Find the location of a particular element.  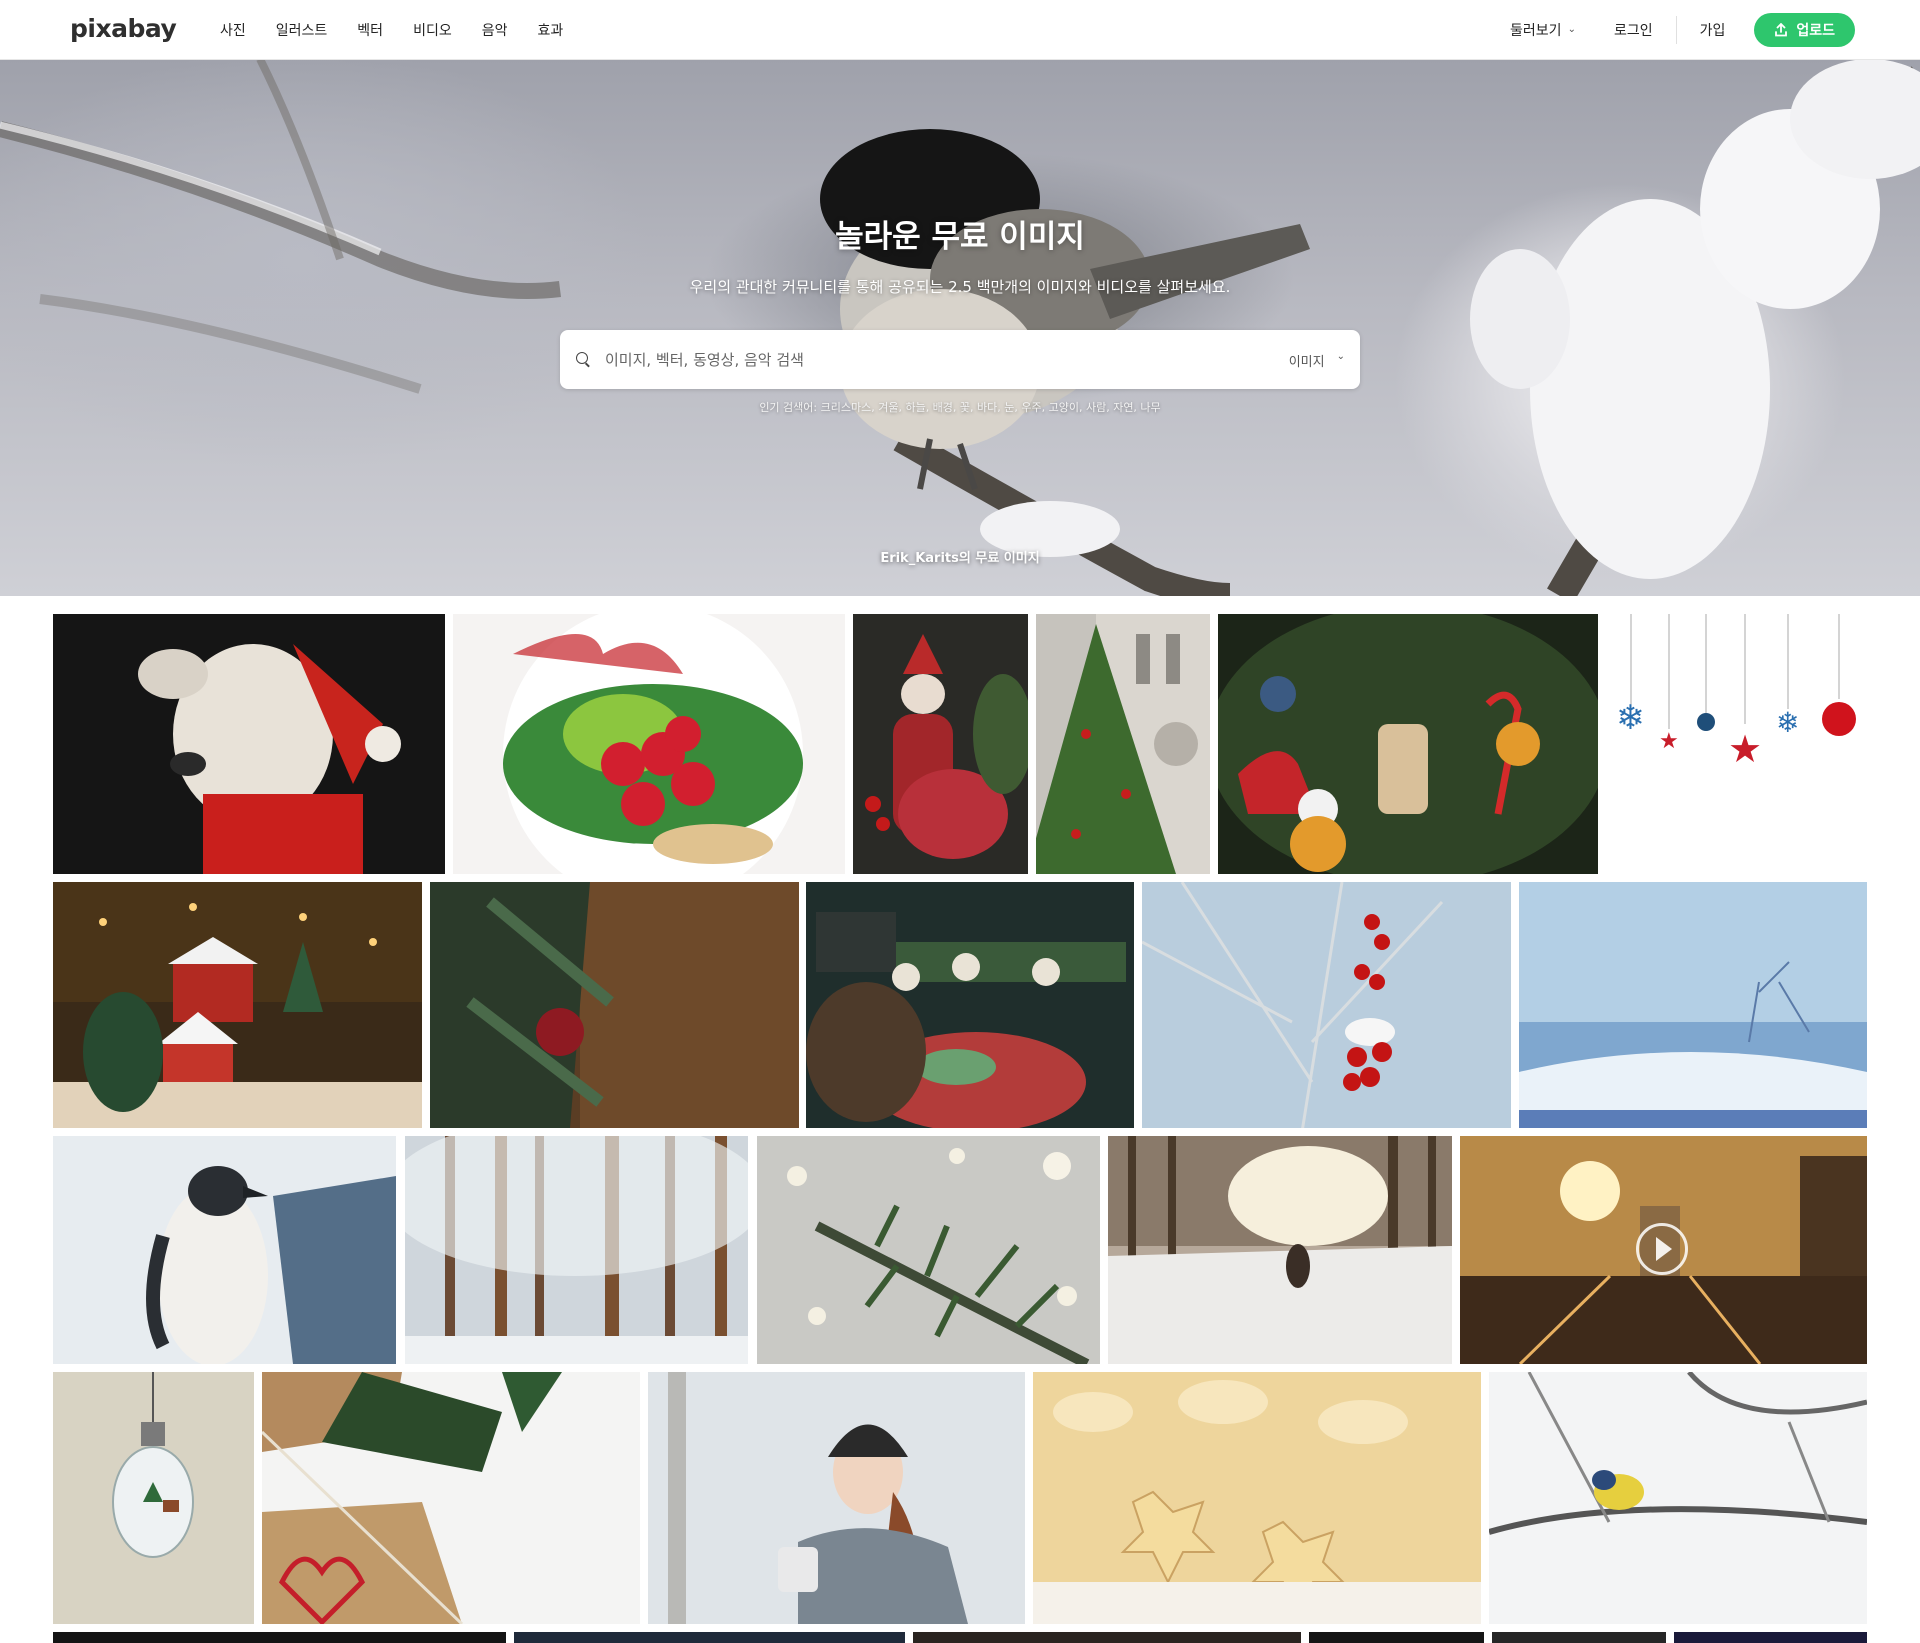

gallery-image-rowan-berries is located at coordinates (1326, 1005).